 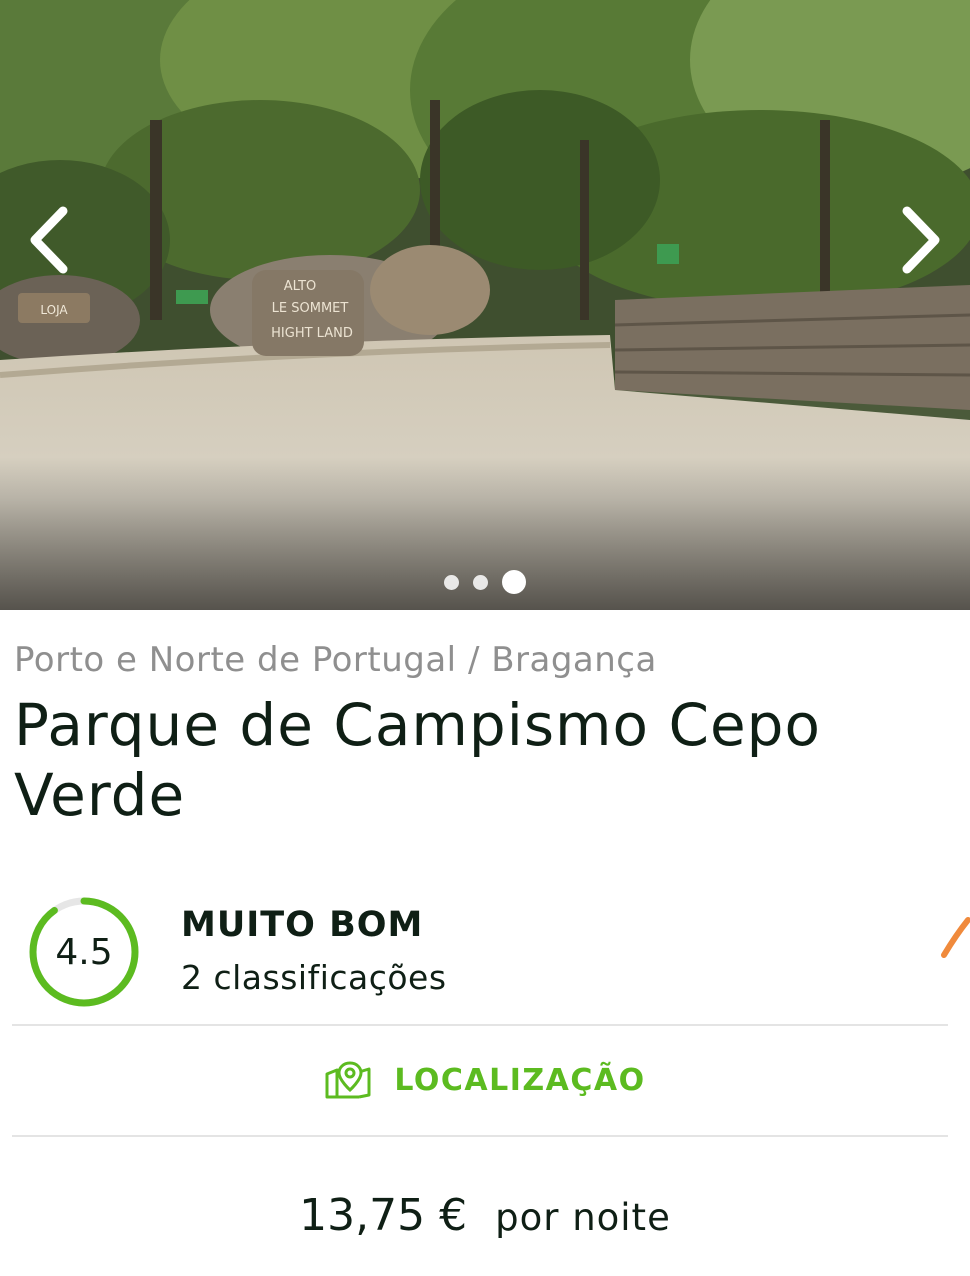 I want to click on chevron-left-icon, so click(x=49, y=240).